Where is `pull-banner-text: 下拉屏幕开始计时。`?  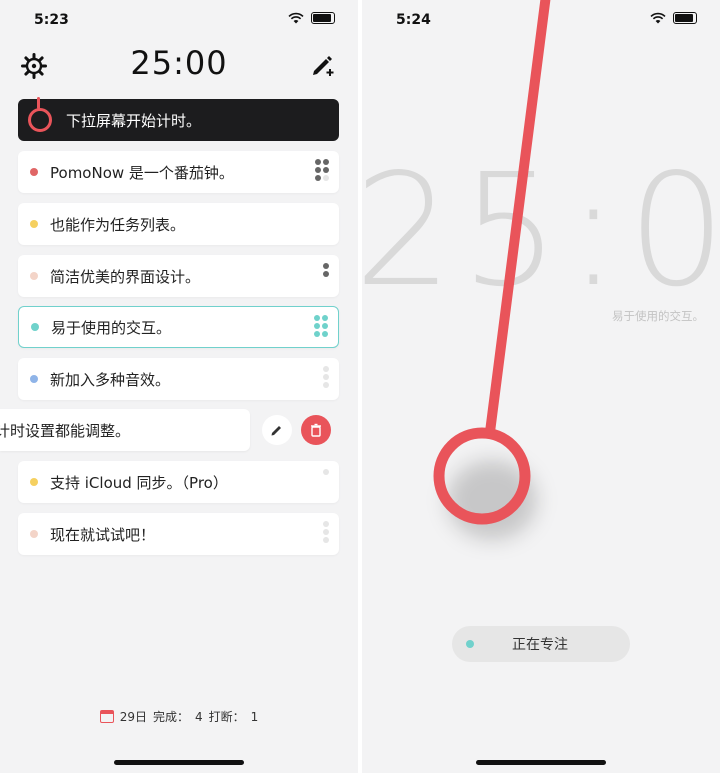 pull-banner-text: 下拉屏幕开始计时。 is located at coordinates (134, 120).